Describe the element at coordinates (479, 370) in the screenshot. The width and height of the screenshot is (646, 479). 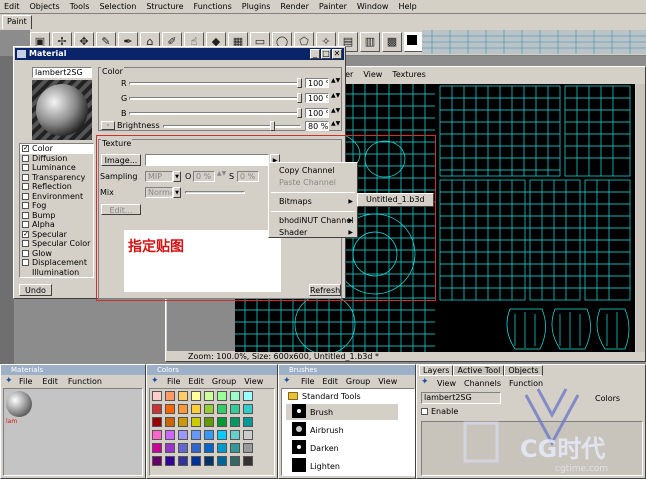
I see `tab-active-tool: Active Tool` at that location.